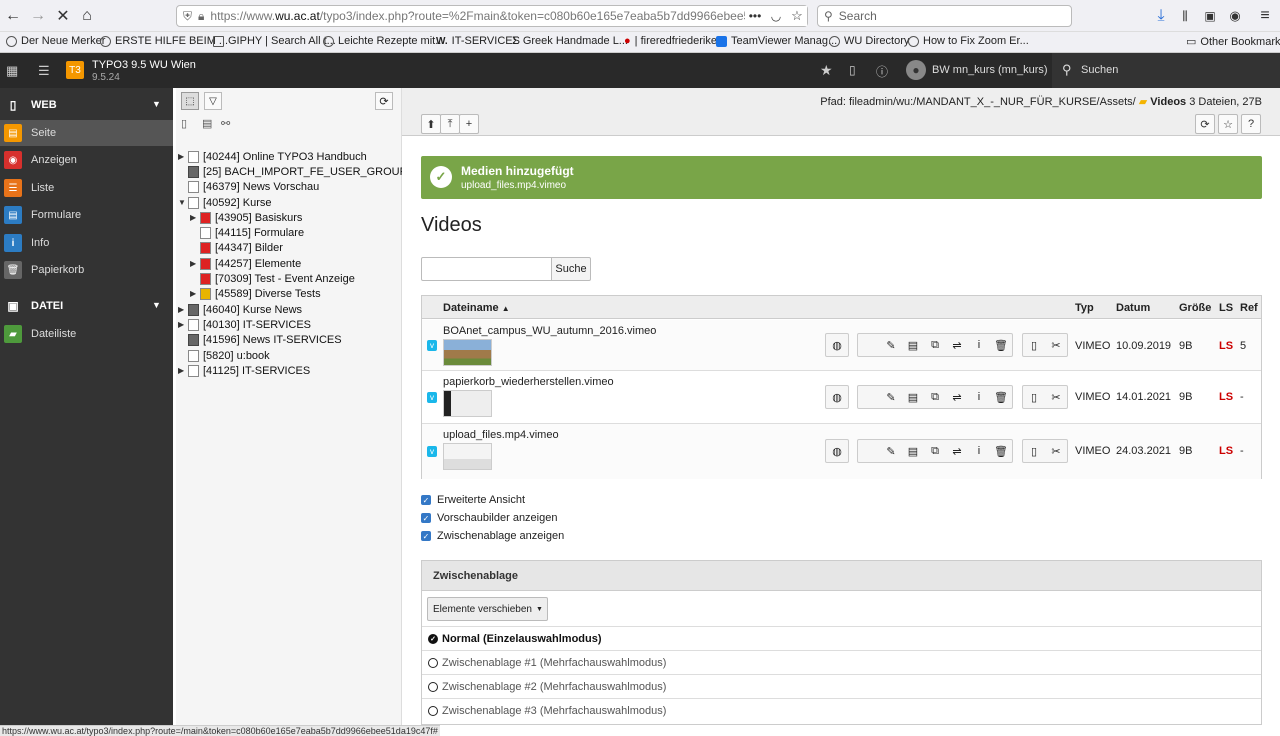  Describe the element at coordinates (797, 16) in the screenshot. I see `star-icon: ☆` at that location.